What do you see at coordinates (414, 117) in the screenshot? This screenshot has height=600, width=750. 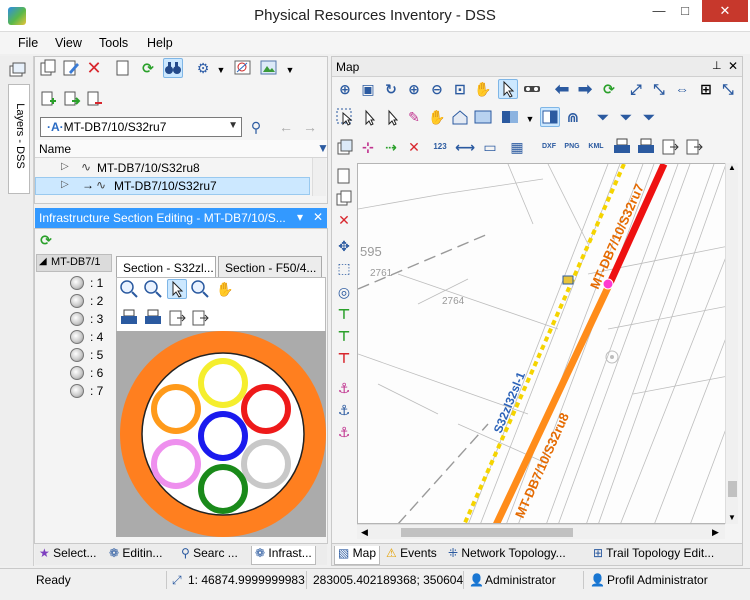 I see `eraser-icon: ✎` at bounding box center [414, 117].